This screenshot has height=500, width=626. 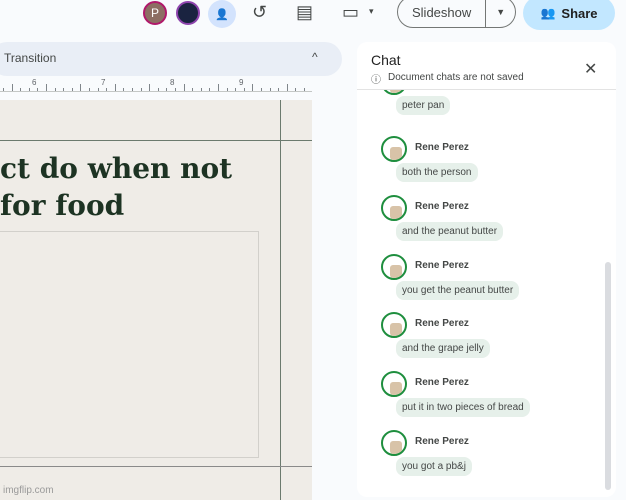 I want to click on share-button: 👥 Share, so click(x=569, y=15).